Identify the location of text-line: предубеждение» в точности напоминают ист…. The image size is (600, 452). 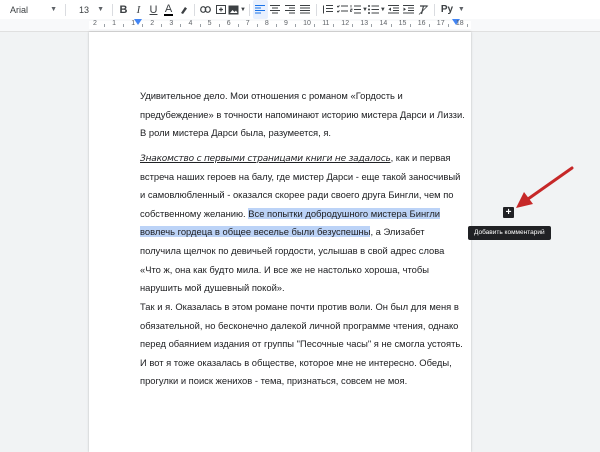
(302, 114).